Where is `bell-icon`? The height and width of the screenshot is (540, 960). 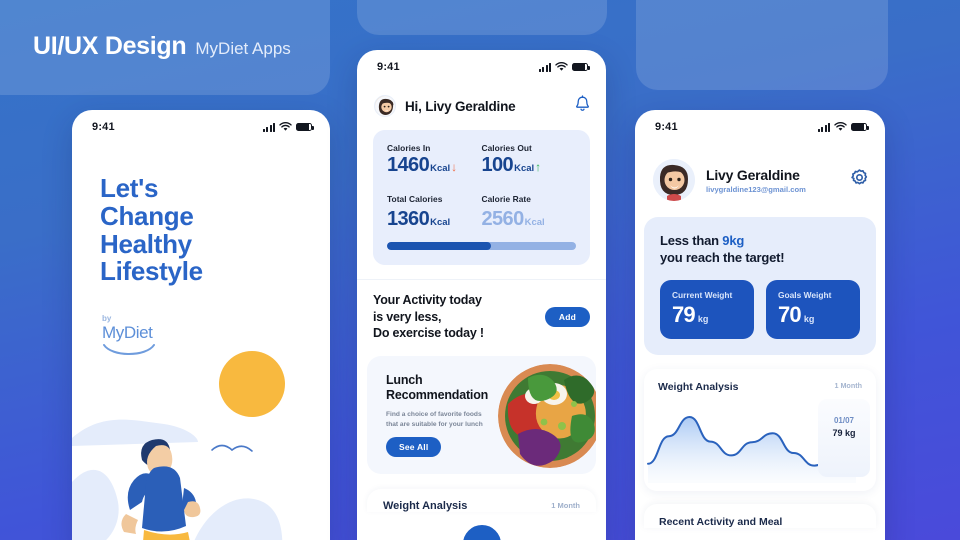
bell-icon is located at coordinates (582, 106).